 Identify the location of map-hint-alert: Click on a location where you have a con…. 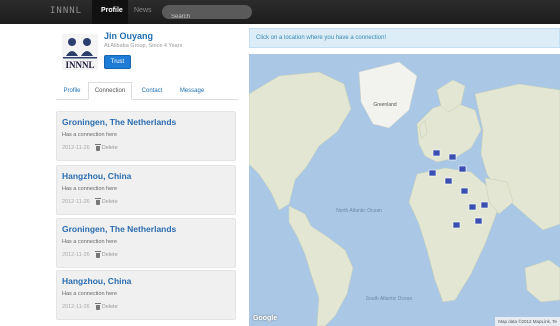
(404, 38).